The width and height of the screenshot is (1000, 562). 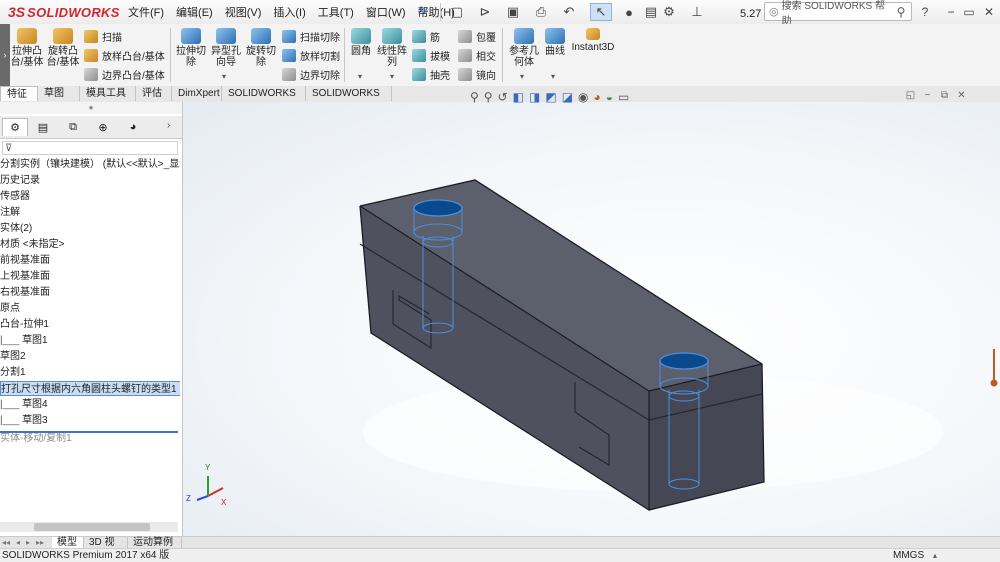 I want to click on unit-system-selector: MMGS, so click(x=908, y=555).